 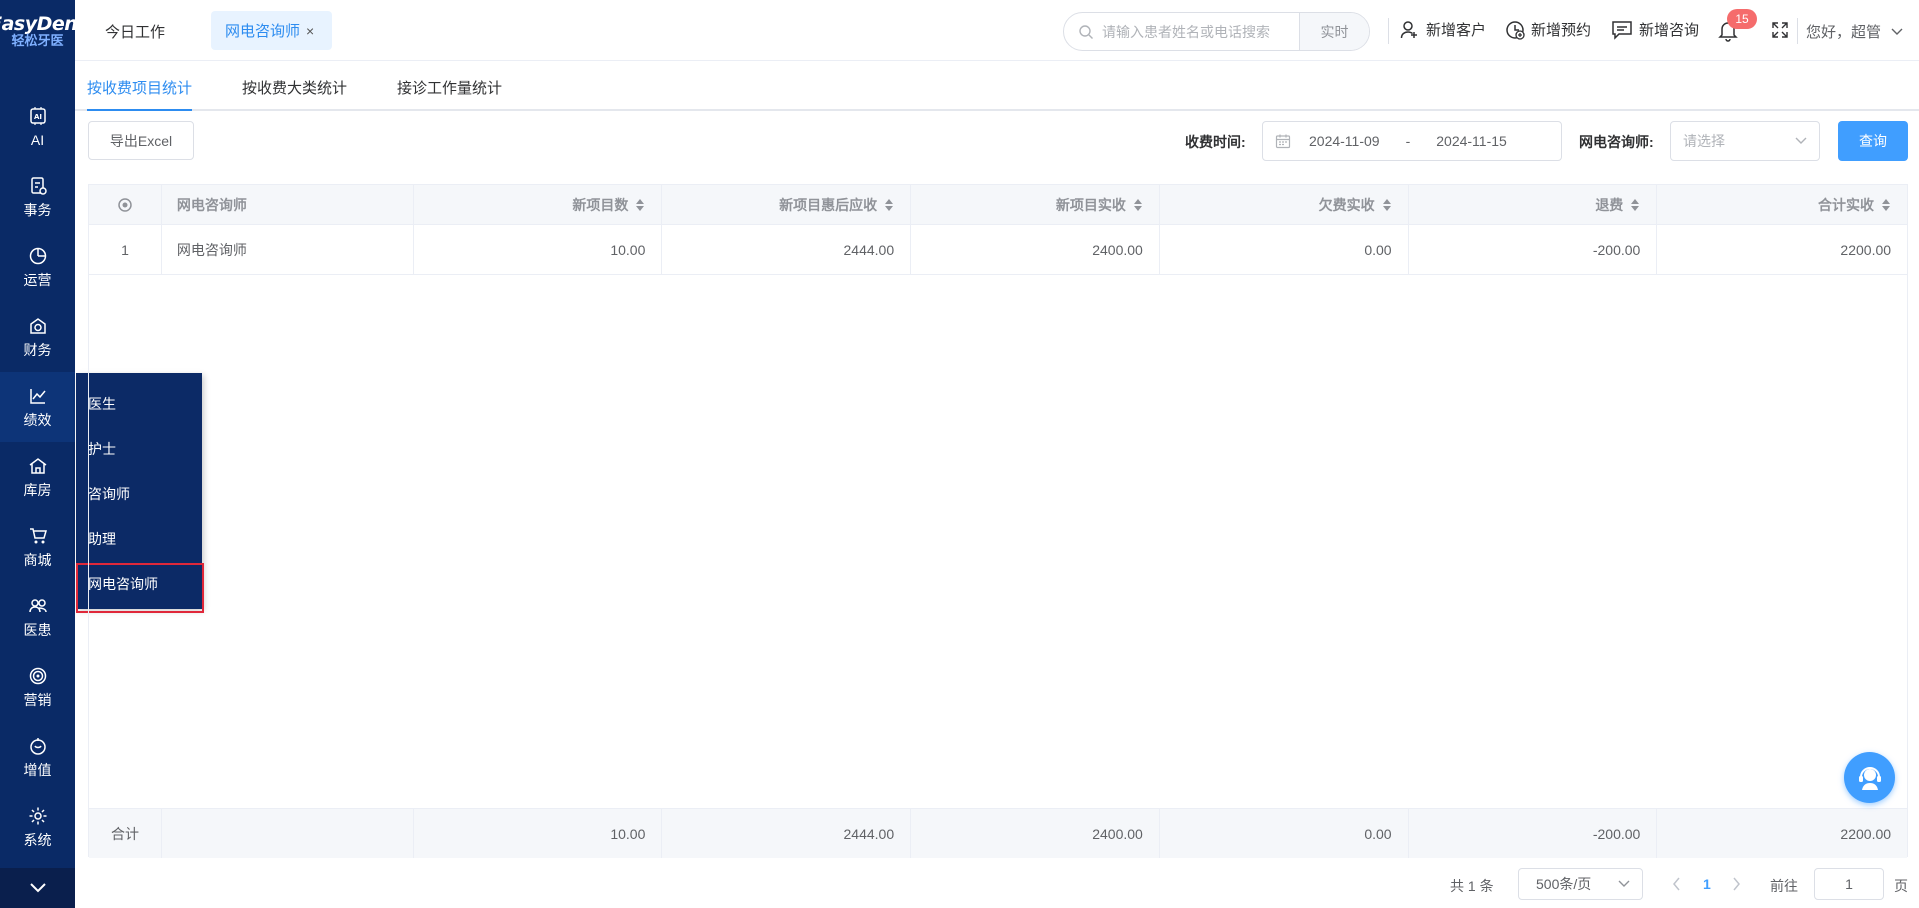 What do you see at coordinates (37, 420) in the screenshot?
I see `sidebar-label-performance: 绩效` at bounding box center [37, 420].